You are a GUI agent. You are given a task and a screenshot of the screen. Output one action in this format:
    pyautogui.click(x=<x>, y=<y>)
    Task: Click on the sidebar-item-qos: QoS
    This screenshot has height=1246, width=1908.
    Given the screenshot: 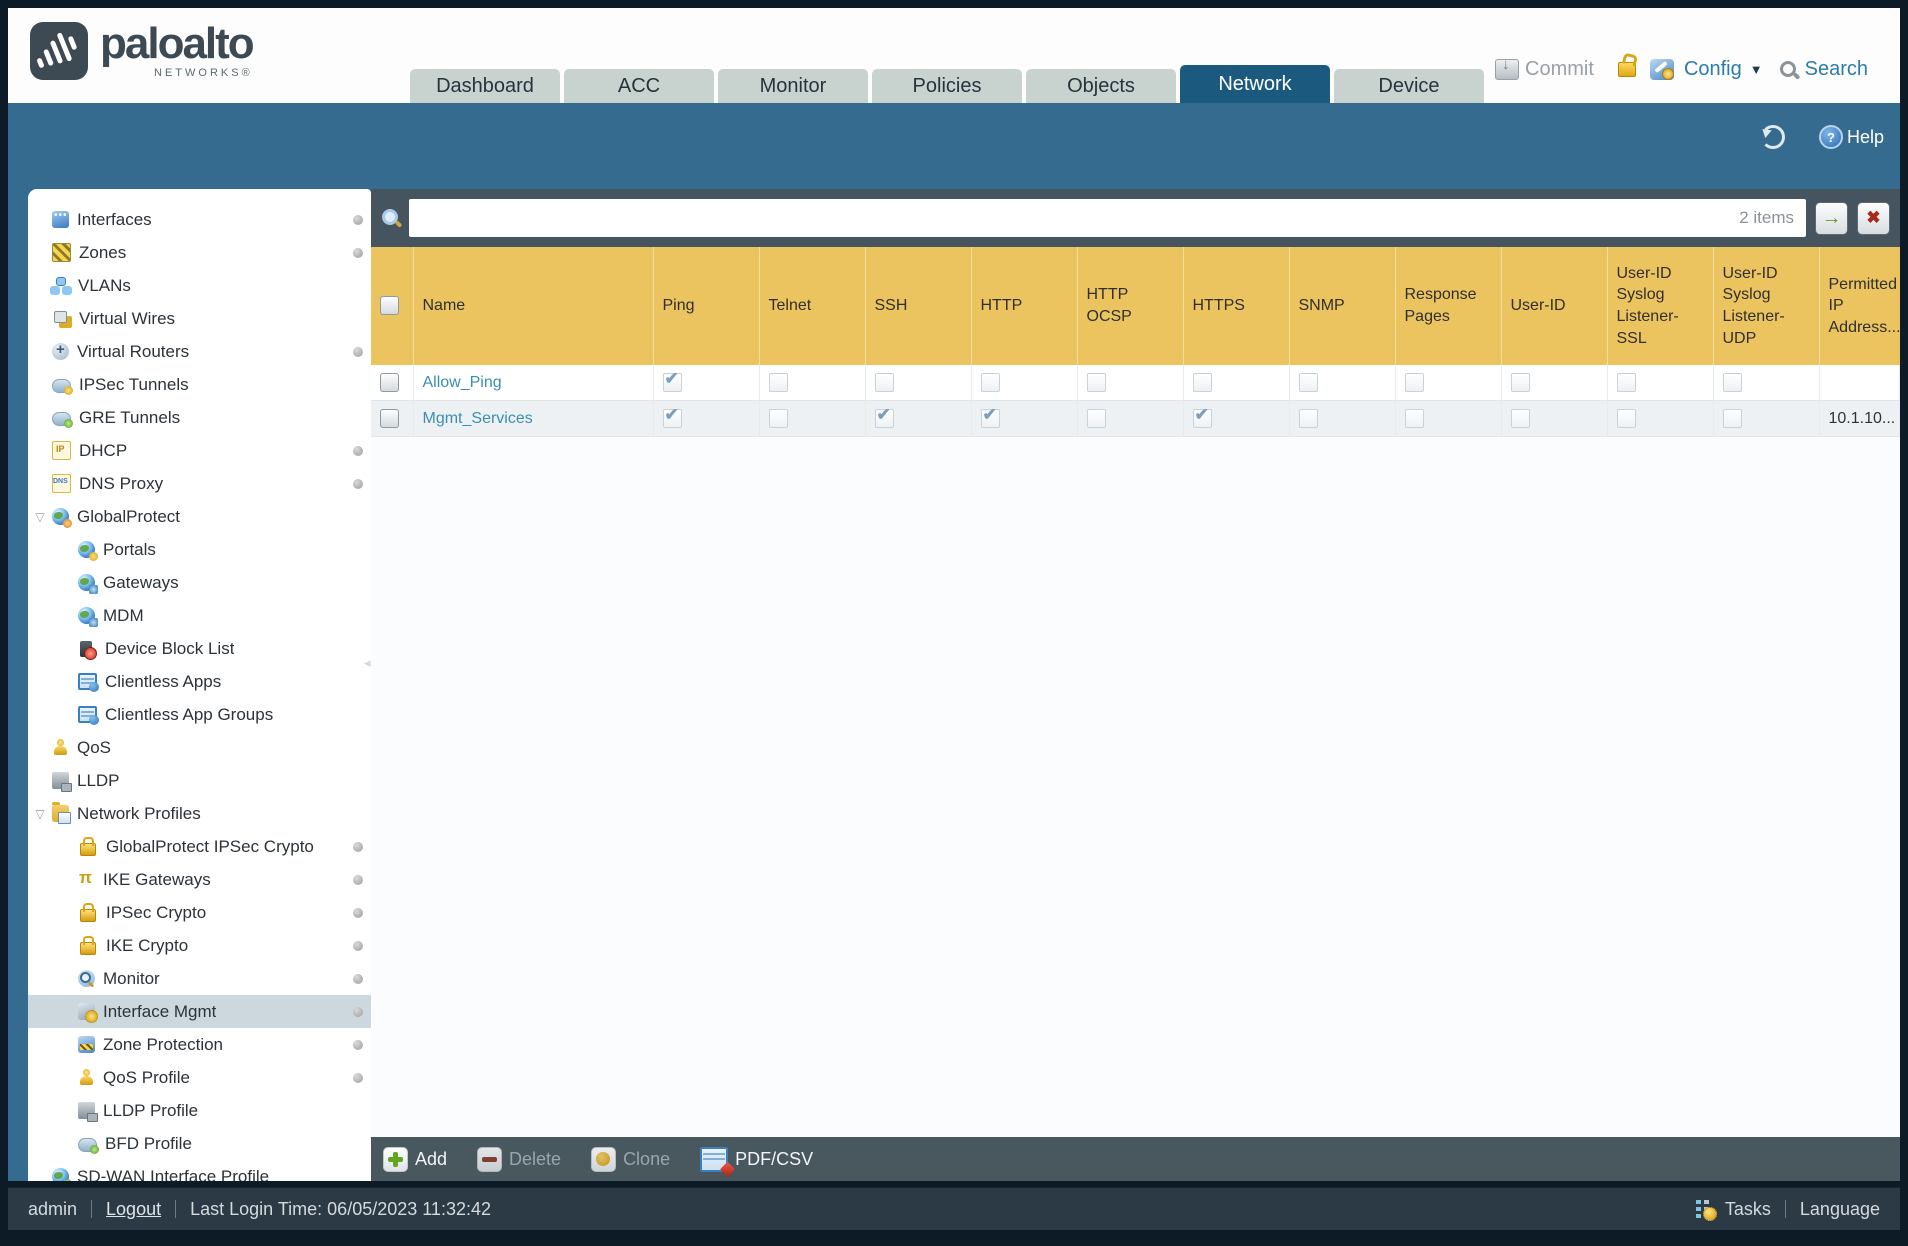 What is the action you would take?
    pyautogui.click(x=199, y=747)
    